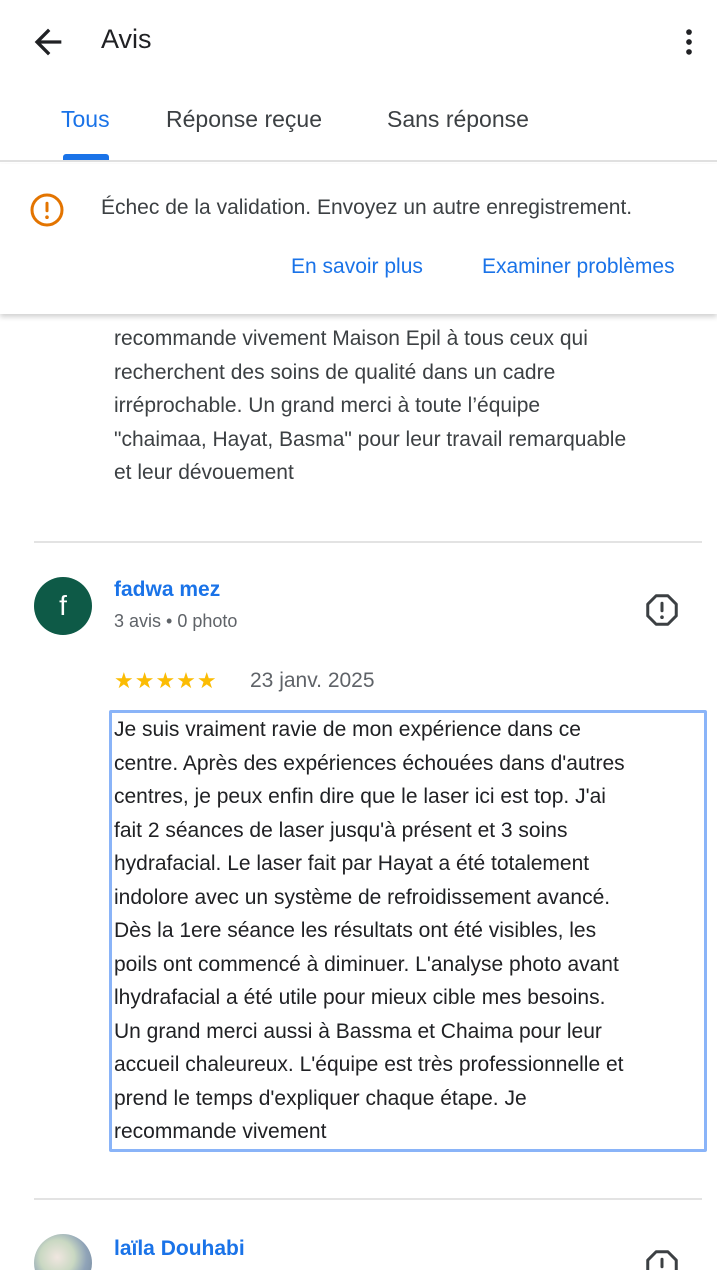 The height and width of the screenshot is (1270, 717). I want to click on active-tab-indicator, so click(86, 157).